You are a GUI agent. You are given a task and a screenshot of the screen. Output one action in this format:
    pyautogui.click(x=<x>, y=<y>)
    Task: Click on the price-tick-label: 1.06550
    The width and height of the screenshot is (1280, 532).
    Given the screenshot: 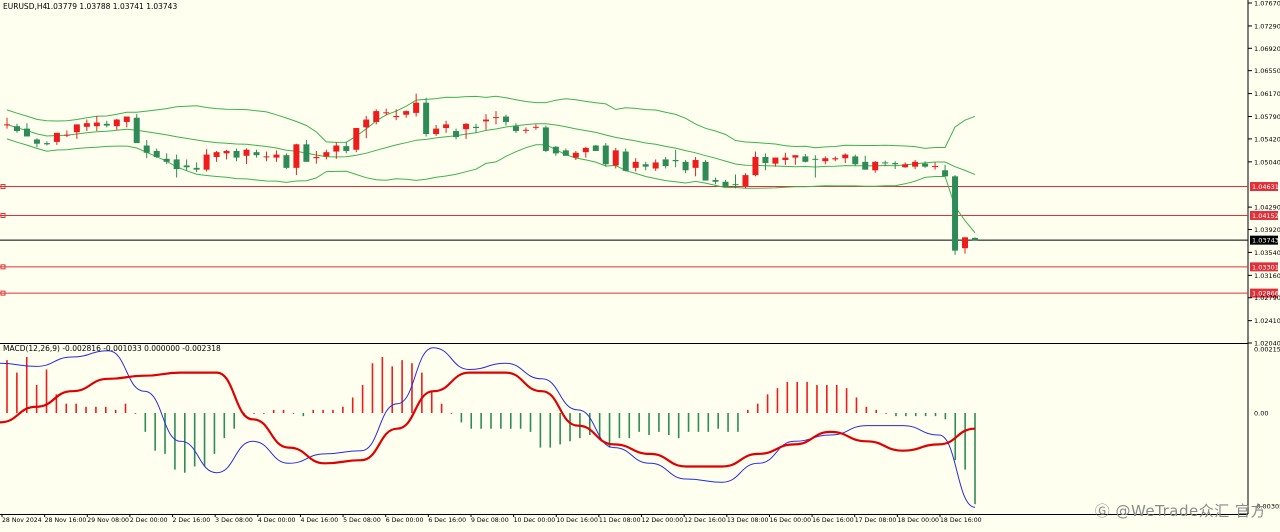 What is the action you would take?
    pyautogui.click(x=1267, y=71)
    